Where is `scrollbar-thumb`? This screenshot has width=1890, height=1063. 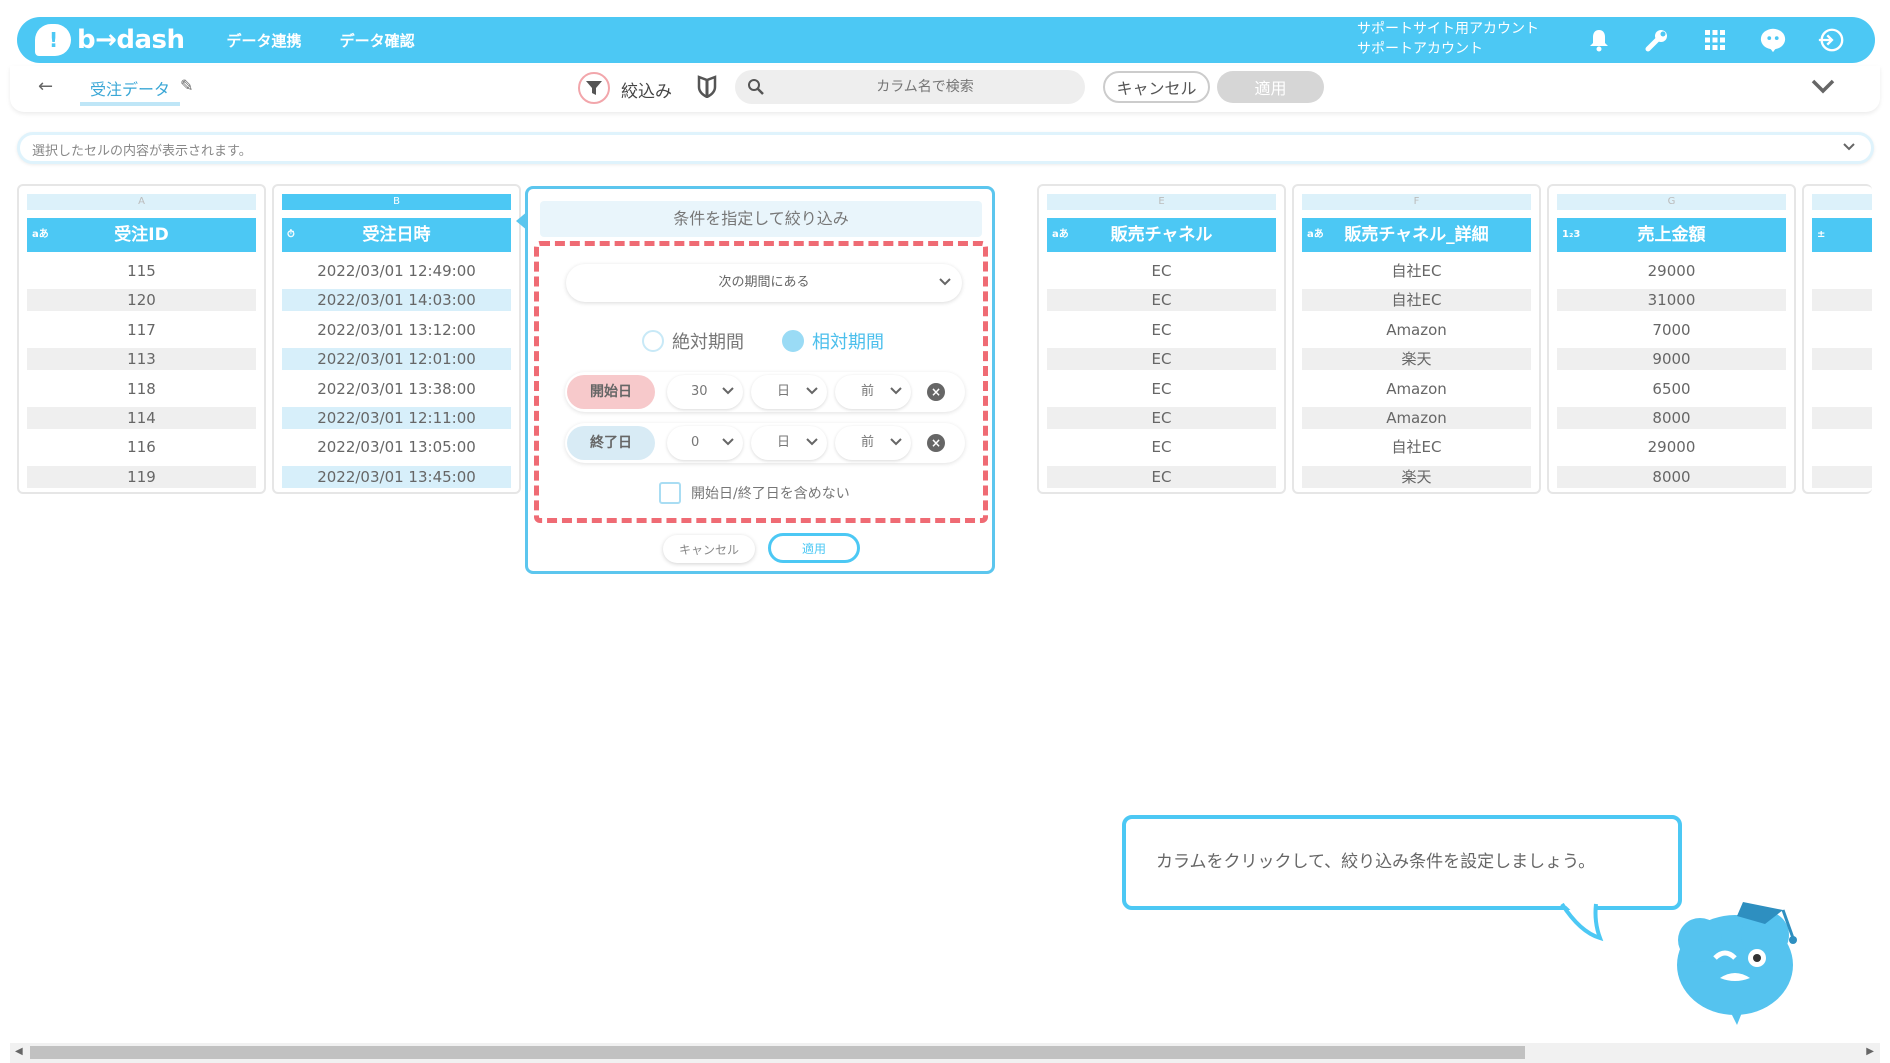
scrollbar-thumb is located at coordinates (777, 1052).